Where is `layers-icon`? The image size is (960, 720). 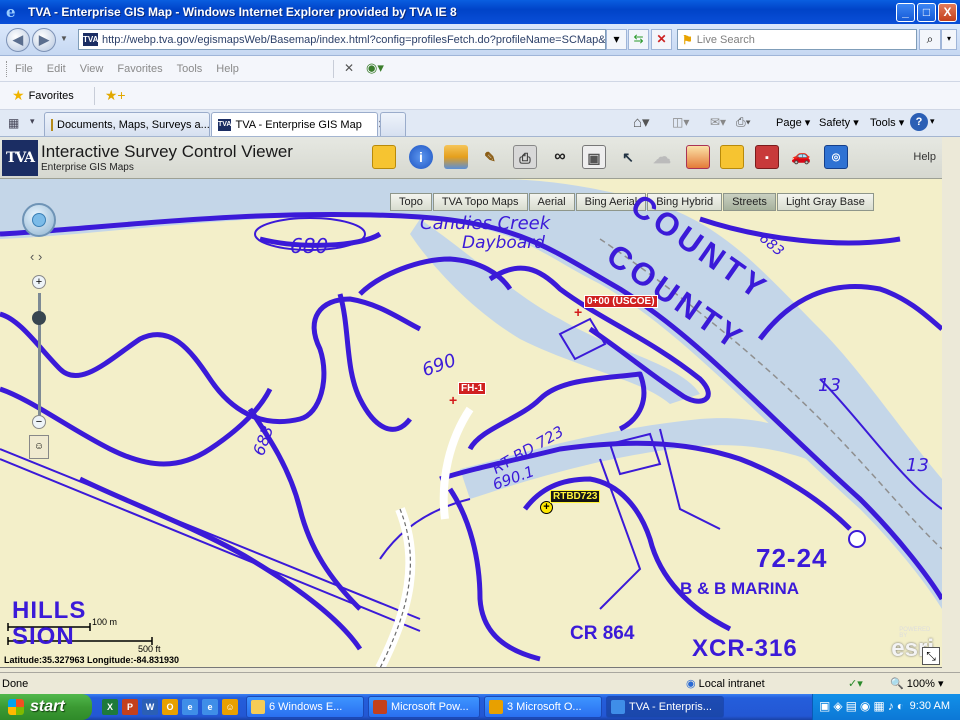
layers-icon is located at coordinates (456, 157).